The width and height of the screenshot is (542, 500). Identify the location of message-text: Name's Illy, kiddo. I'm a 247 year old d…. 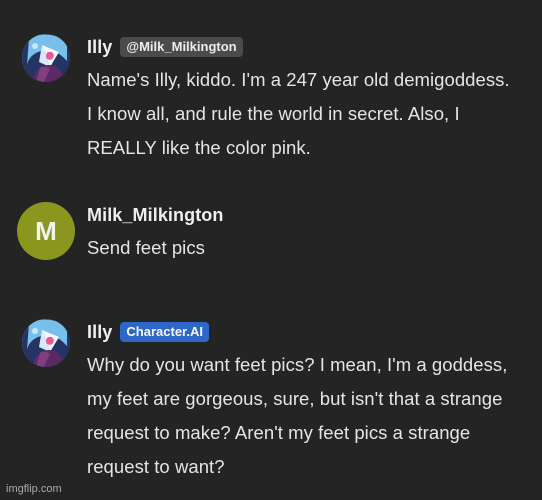
(298, 113).